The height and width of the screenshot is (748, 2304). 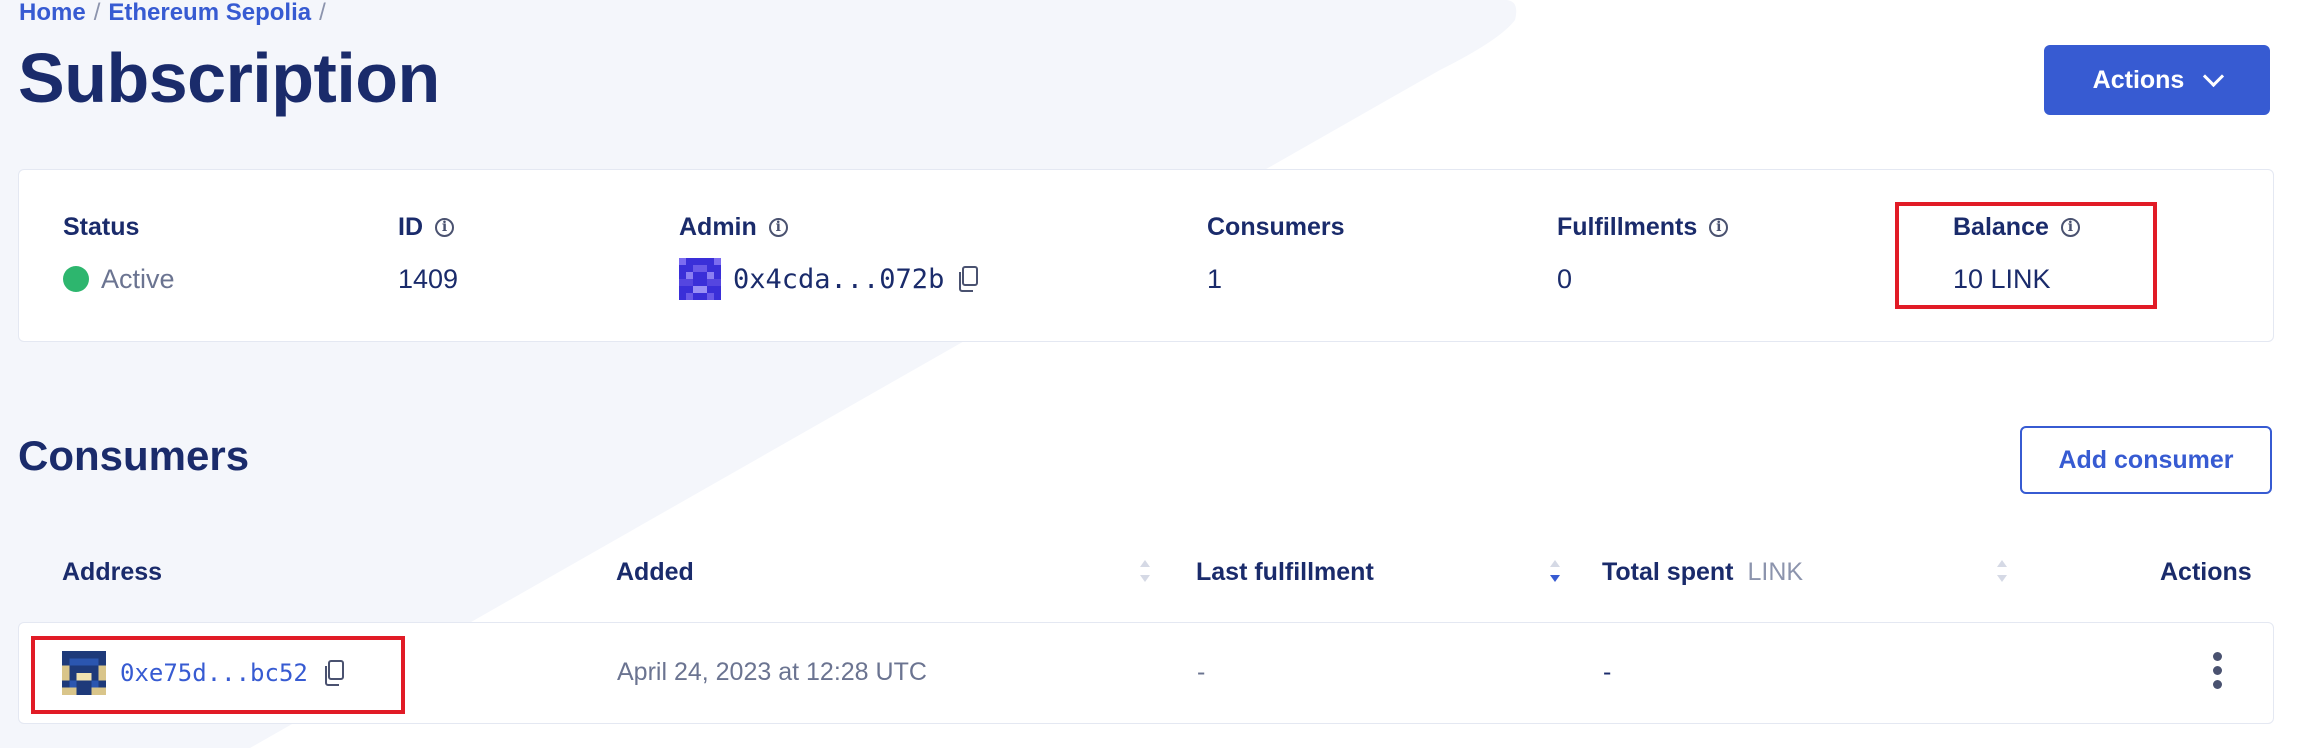 I want to click on copy-icon, so click(x=968, y=279).